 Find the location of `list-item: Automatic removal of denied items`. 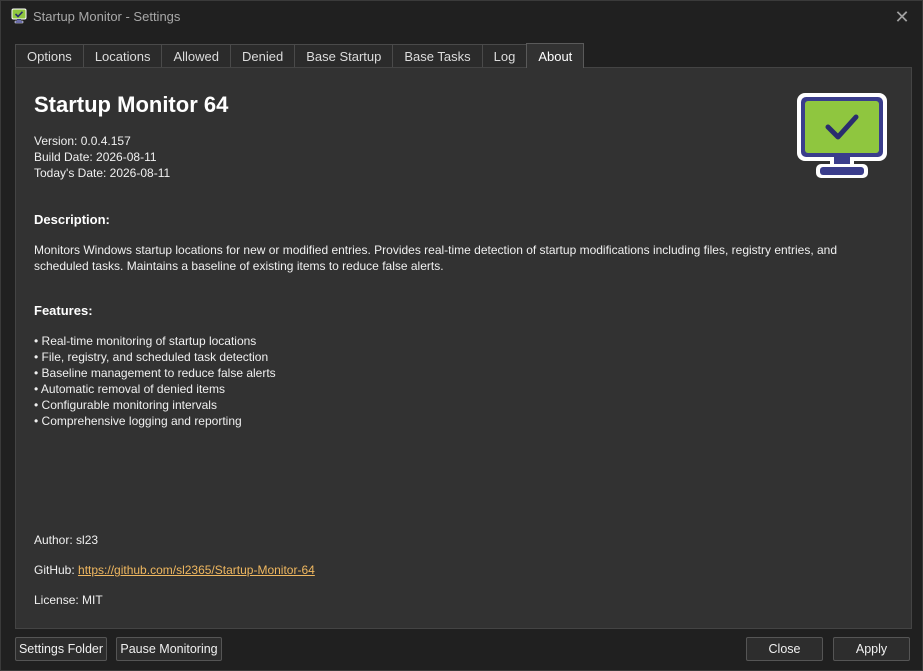

list-item: Automatic removal of denied items is located at coordinates (155, 389).